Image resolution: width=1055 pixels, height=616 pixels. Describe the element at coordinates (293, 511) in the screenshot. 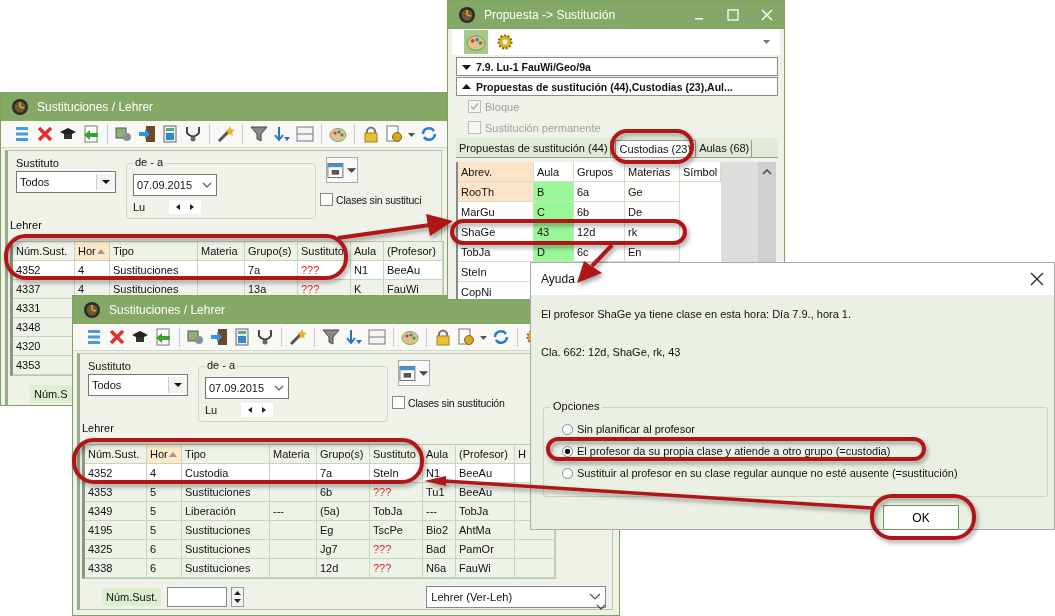

I see `table-cell: ---` at that location.